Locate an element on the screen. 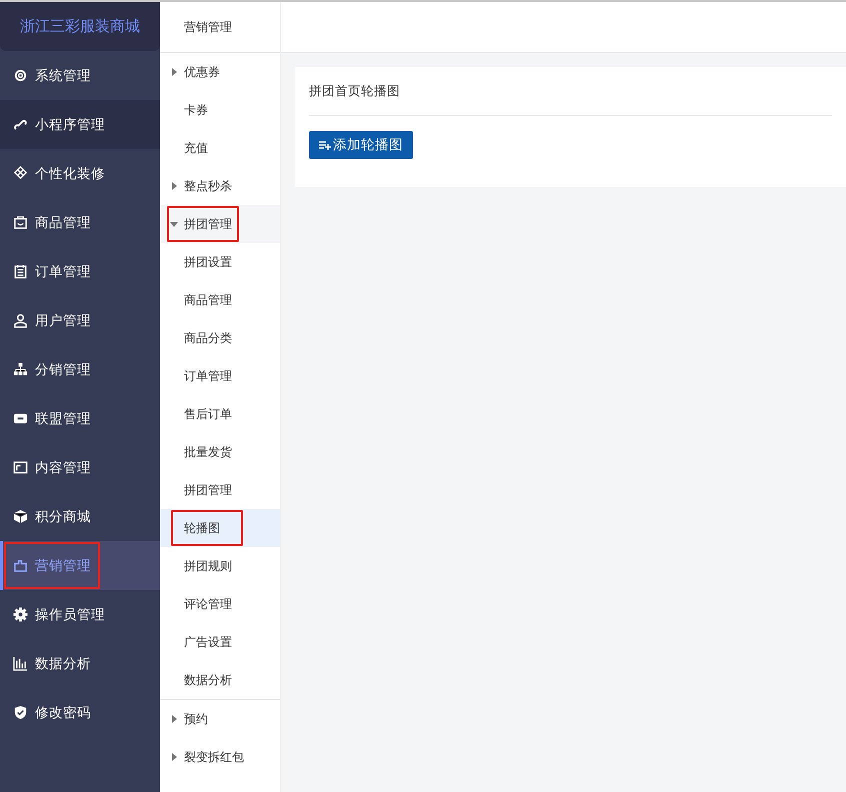 The image size is (846, 792). submenu-item: 卡券 is located at coordinates (220, 110).